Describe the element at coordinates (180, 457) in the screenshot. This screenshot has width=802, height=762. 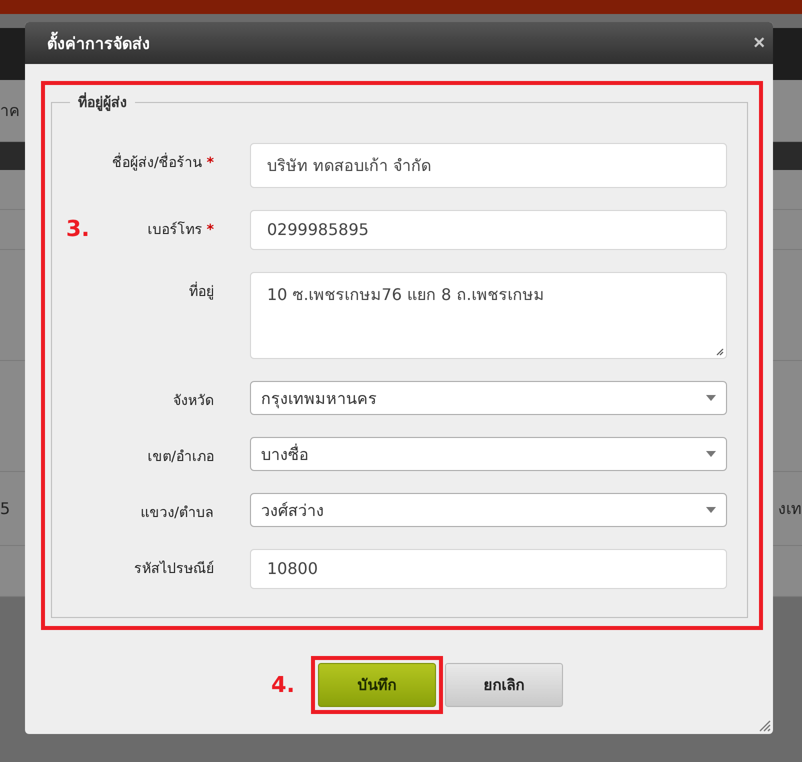
I see `field-label: เขต/อำเภอ` at that location.